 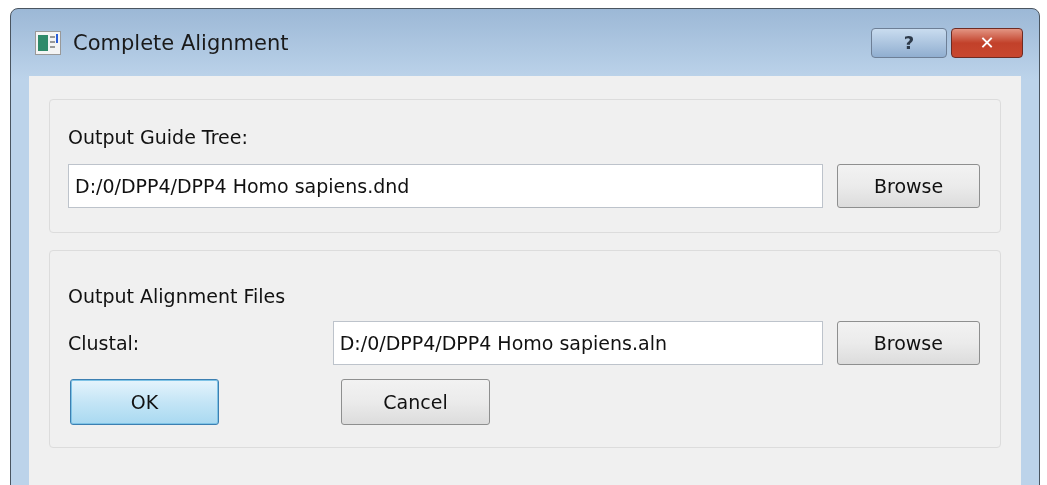 What do you see at coordinates (909, 42) in the screenshot?
I see `help-button: ?` at bounding box center [909, 42].